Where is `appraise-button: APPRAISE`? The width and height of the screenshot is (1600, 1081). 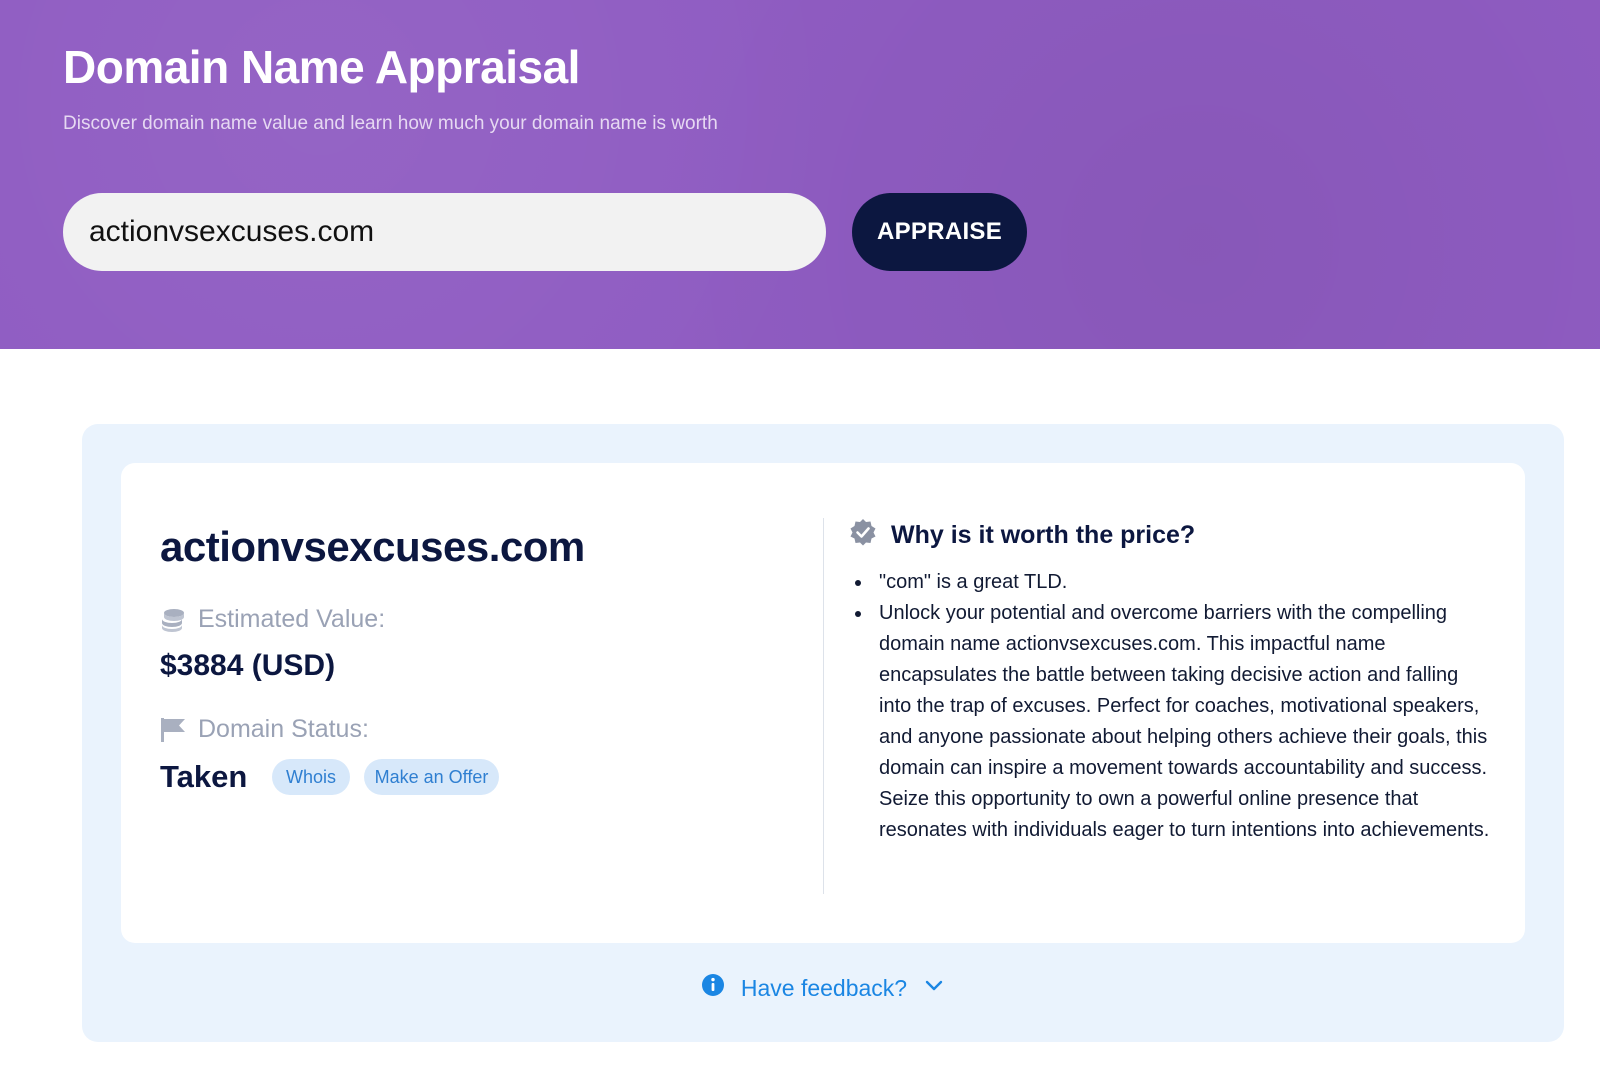
appraise-button: APPRAISE is located at coordinates (939, 232).